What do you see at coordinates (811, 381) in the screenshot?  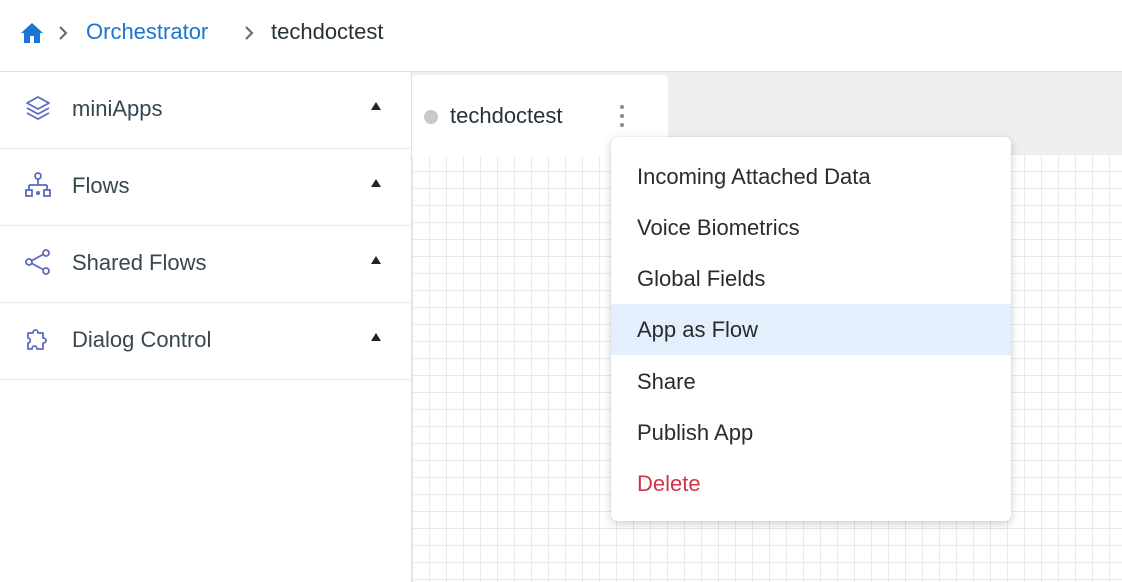 I see `menu-item-share: Share` at bounding box center [811, 381].